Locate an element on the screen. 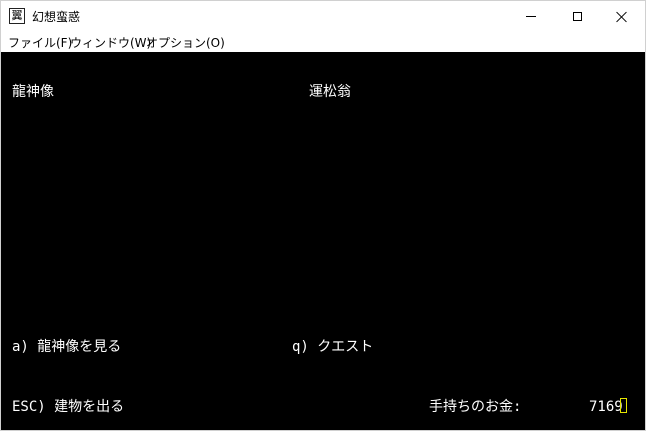  title-bar: 翼 幻想蛮惑 is located at coordinates (323, 16).